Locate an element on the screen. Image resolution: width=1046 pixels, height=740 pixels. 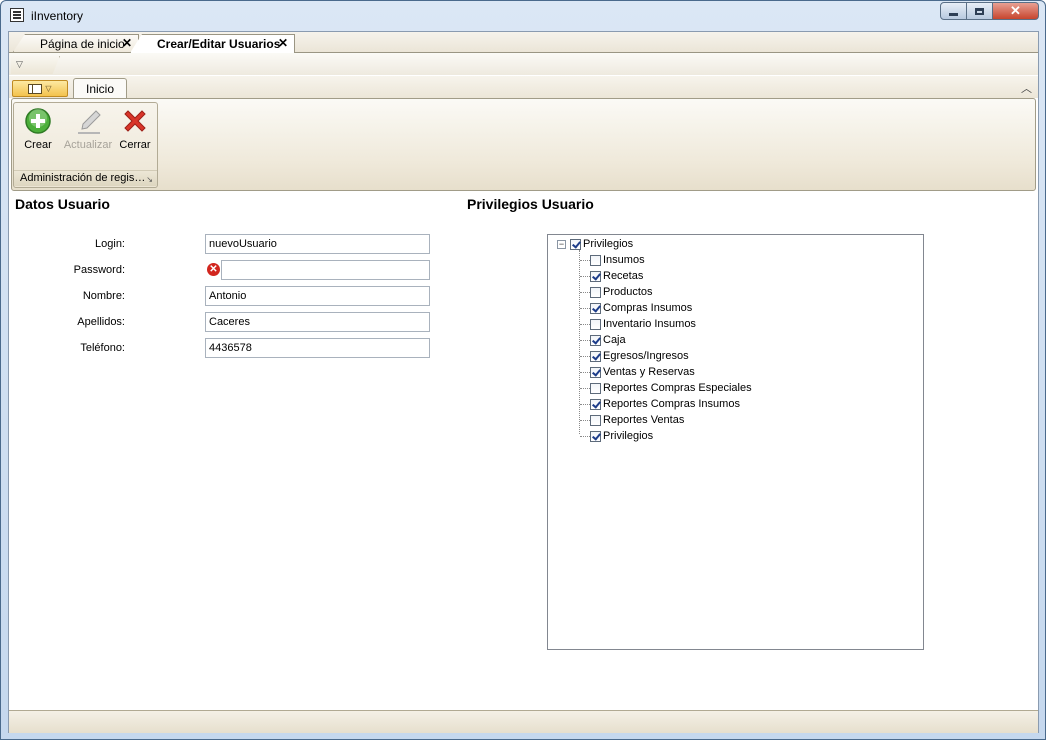
close-window-button: ✕ is located at coordinates (1016, 11).